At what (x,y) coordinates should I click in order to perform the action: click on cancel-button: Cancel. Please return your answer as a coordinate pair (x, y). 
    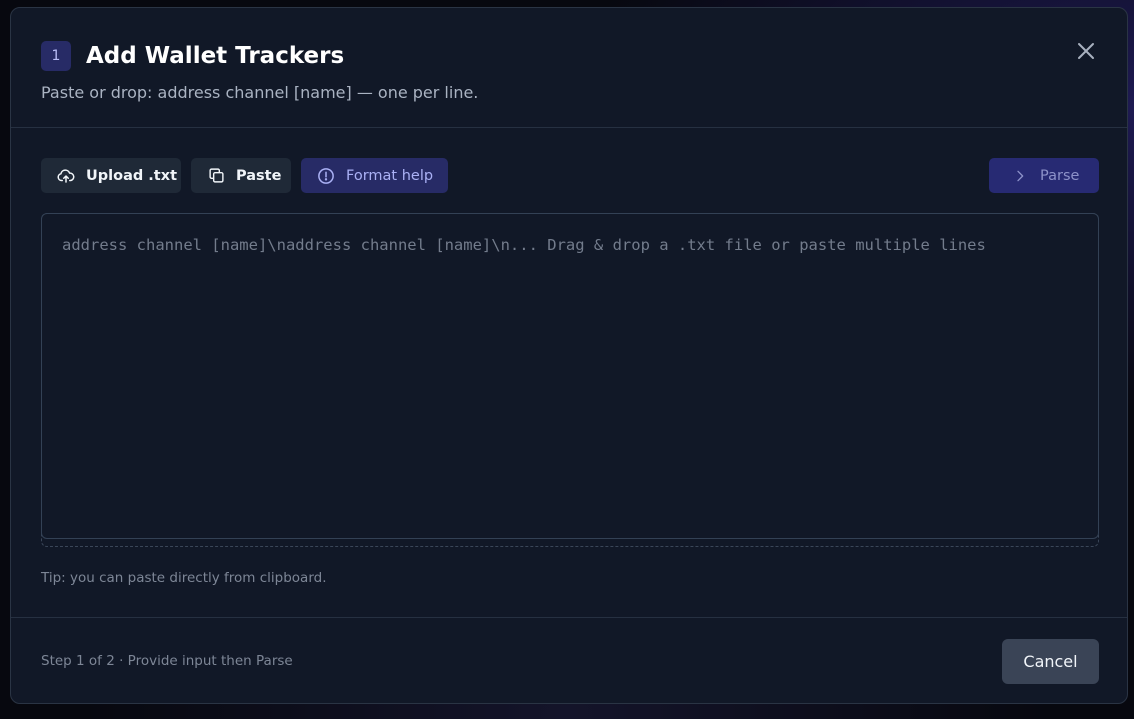
    Looking at the image, I should click on (1050, 661).